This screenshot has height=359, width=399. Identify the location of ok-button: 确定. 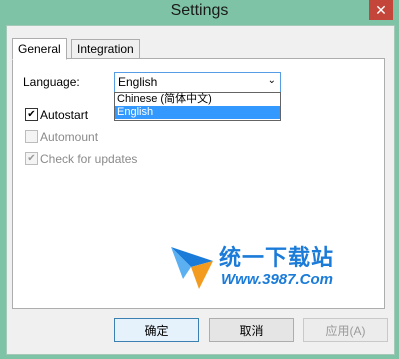
(156, 330).